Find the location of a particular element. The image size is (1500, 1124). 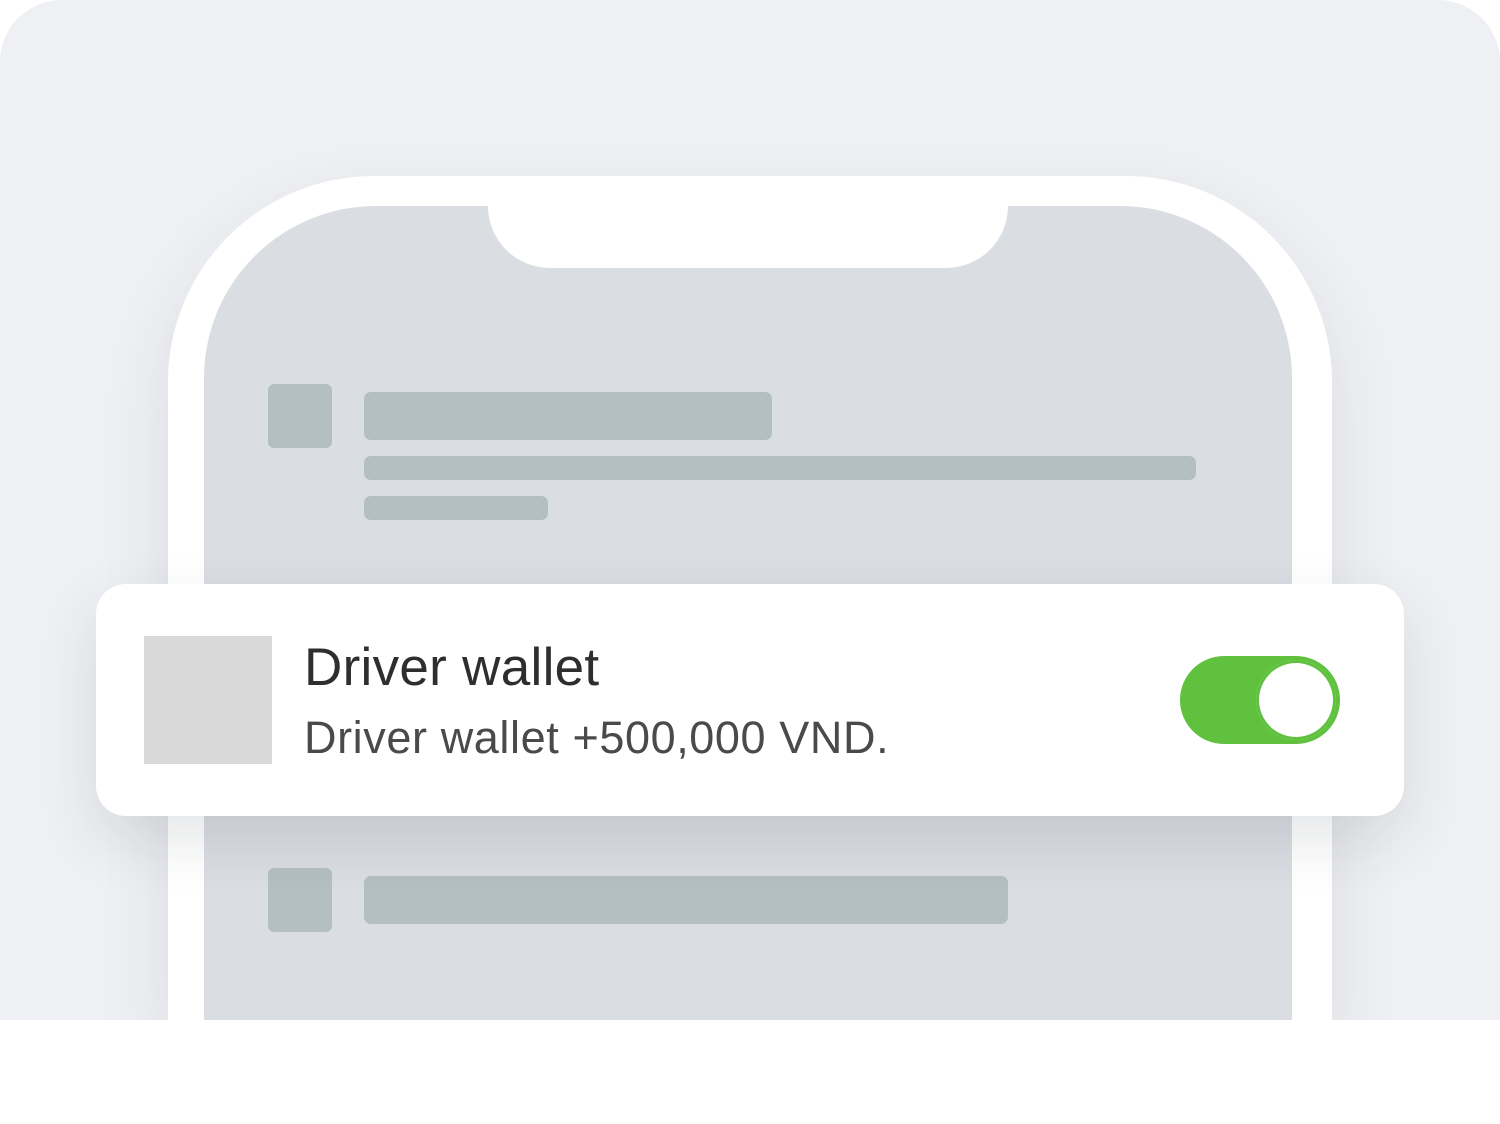

notification-toggle is located at coordinates (1260, 700).